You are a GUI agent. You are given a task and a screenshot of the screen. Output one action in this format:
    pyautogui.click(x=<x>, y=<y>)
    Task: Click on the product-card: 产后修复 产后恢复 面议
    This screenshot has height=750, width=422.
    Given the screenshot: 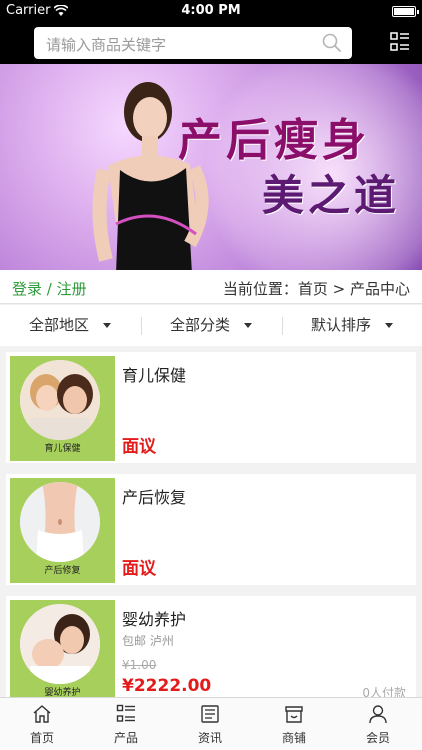 What is the action you would take?
    pyautogui.click(x=211, y=529)
    